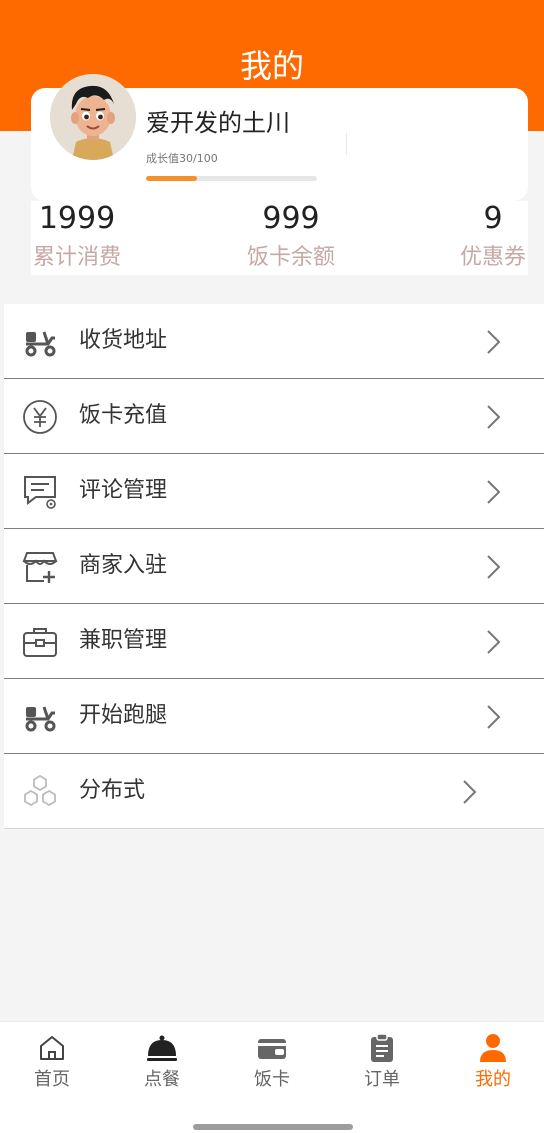  What do you see at coordinates (40, 567) in the screenshot?
I see `store-add-icon` at bounding box center [40, 567].